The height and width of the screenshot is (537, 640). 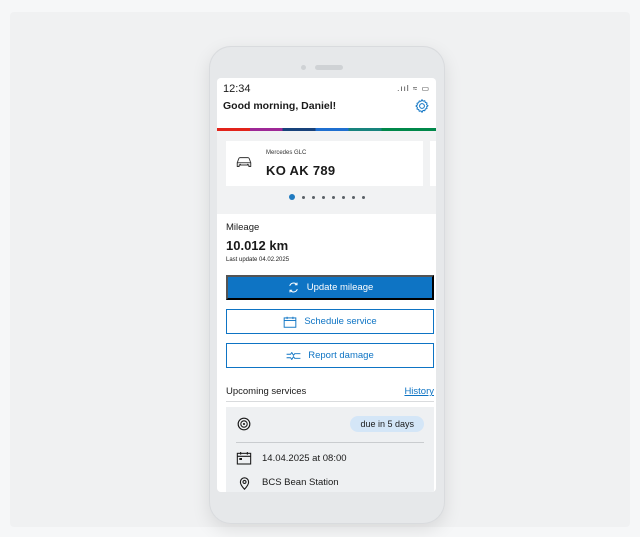 I want to click on car-icon, so click(x=244, y=162).